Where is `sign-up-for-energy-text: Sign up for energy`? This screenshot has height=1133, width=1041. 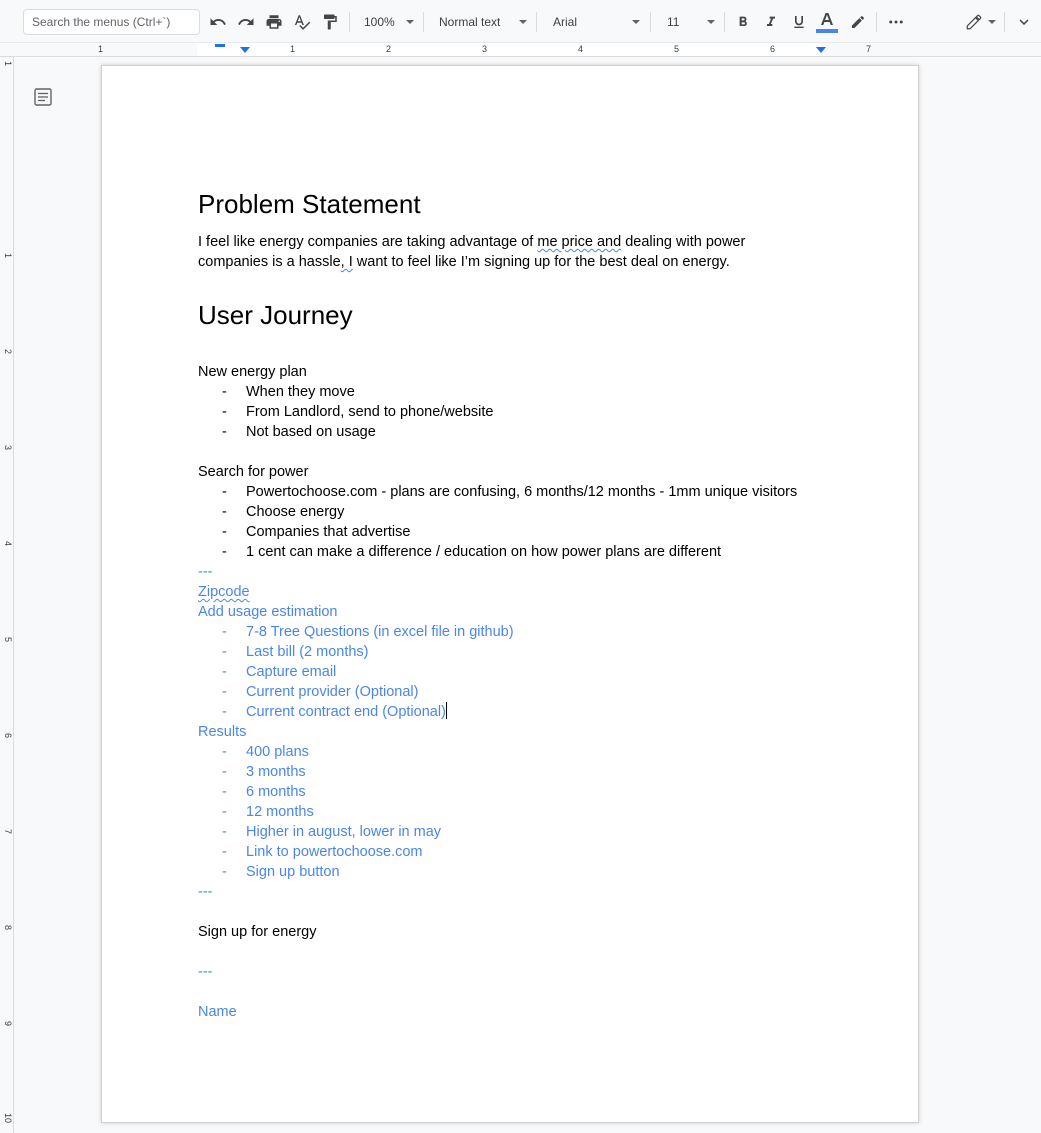
sign-up-for-energy-text: Sign up for energy is located at coordinates (257, 932).